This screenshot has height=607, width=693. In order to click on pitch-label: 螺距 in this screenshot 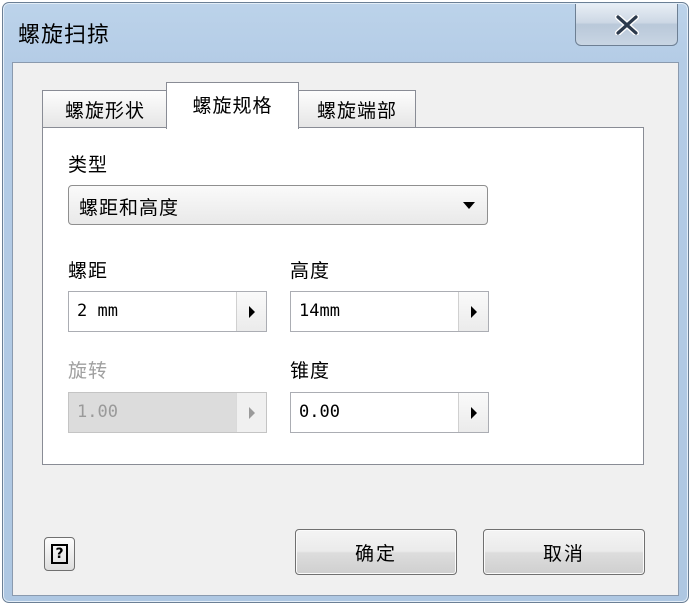, I will do `click(88, 271)`.